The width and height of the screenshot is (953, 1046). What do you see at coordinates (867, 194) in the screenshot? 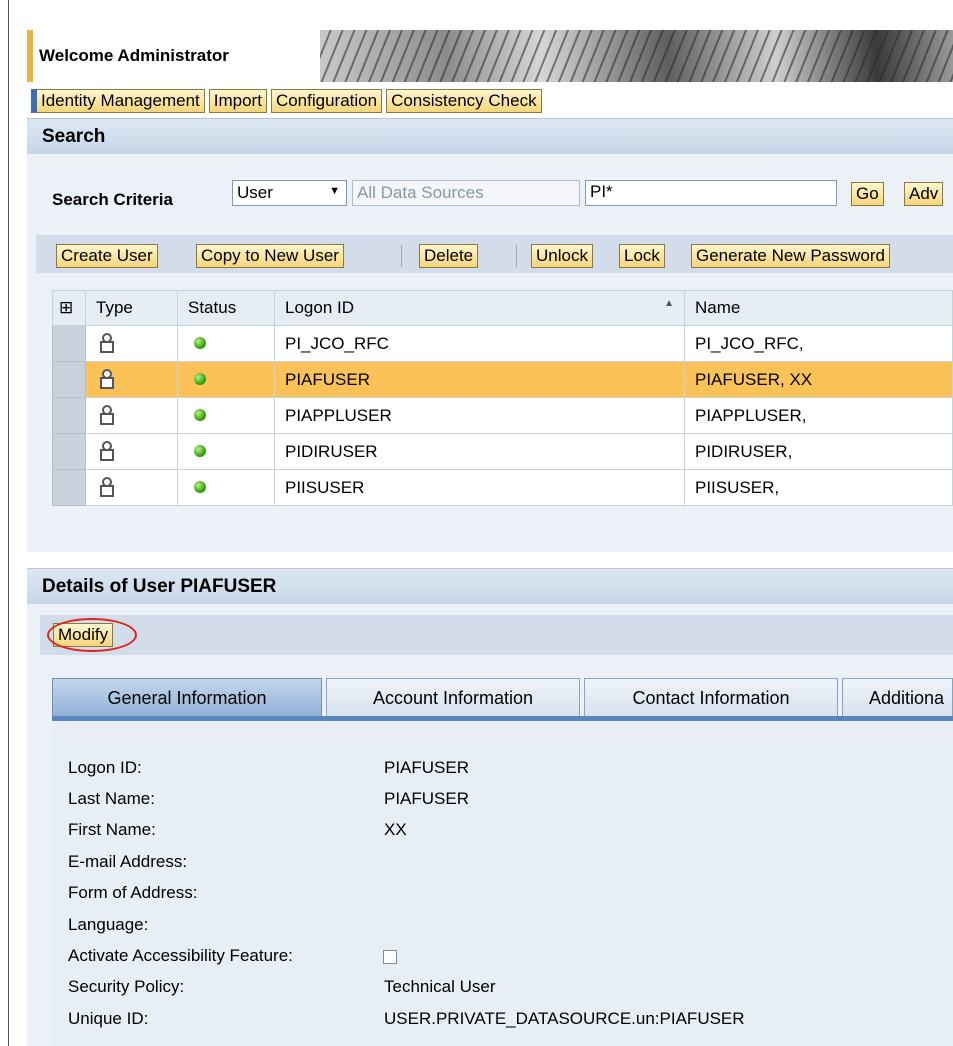
I see `go-button: Go` at bounding box center [867, 194].